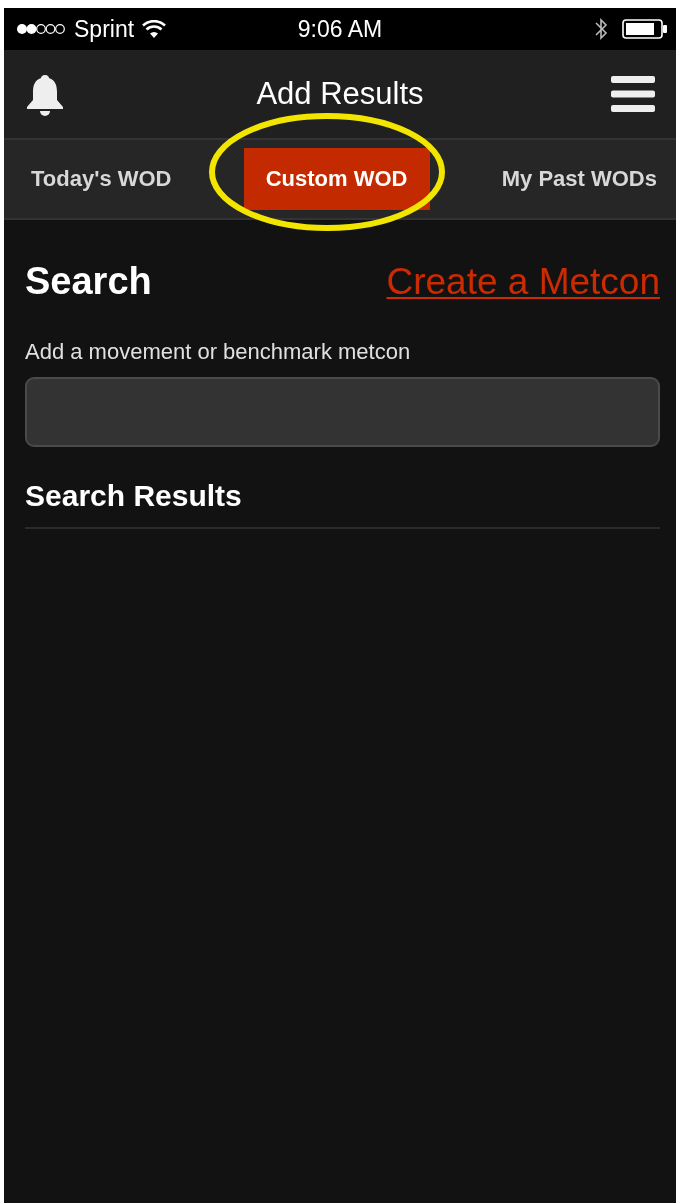  Describe the element at coordinates (101, 179) in the screenshot. I see `tab: Today's WOD` at that location.